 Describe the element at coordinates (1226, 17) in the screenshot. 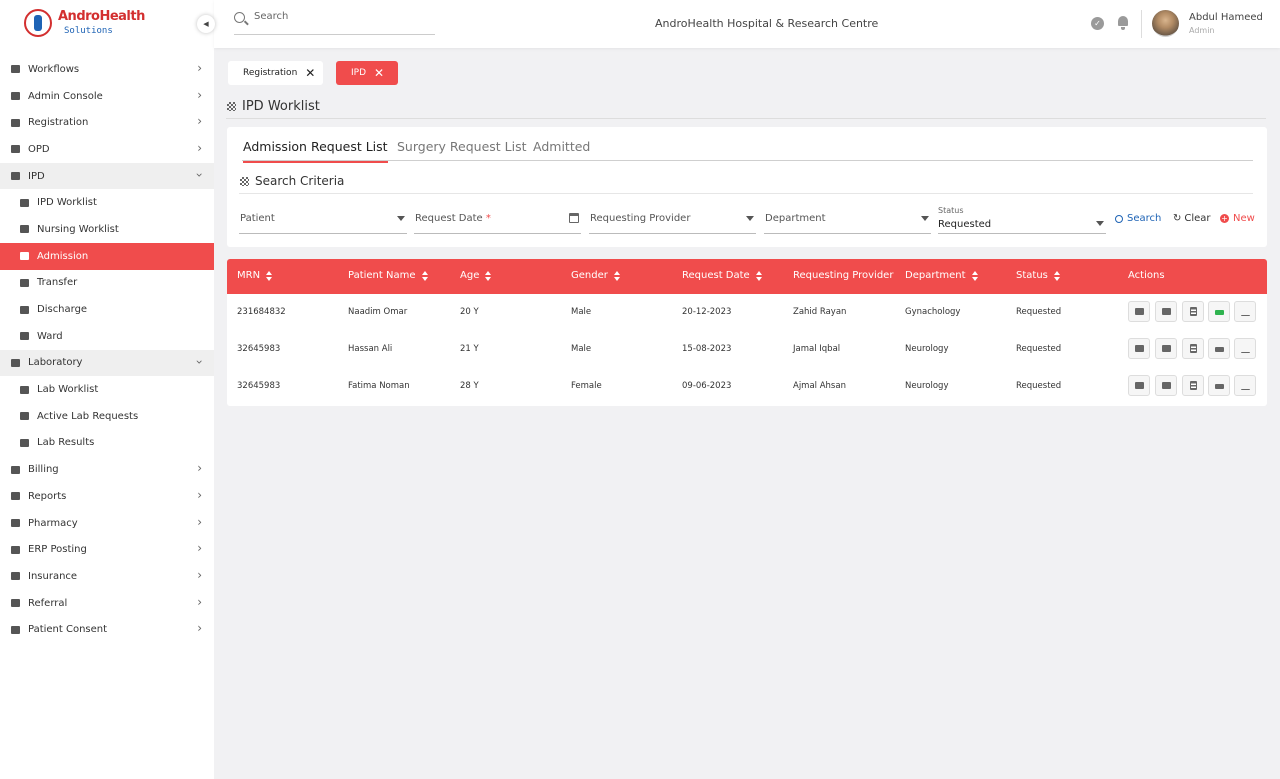

I see `user-name: Abdul Hameed` at that location.